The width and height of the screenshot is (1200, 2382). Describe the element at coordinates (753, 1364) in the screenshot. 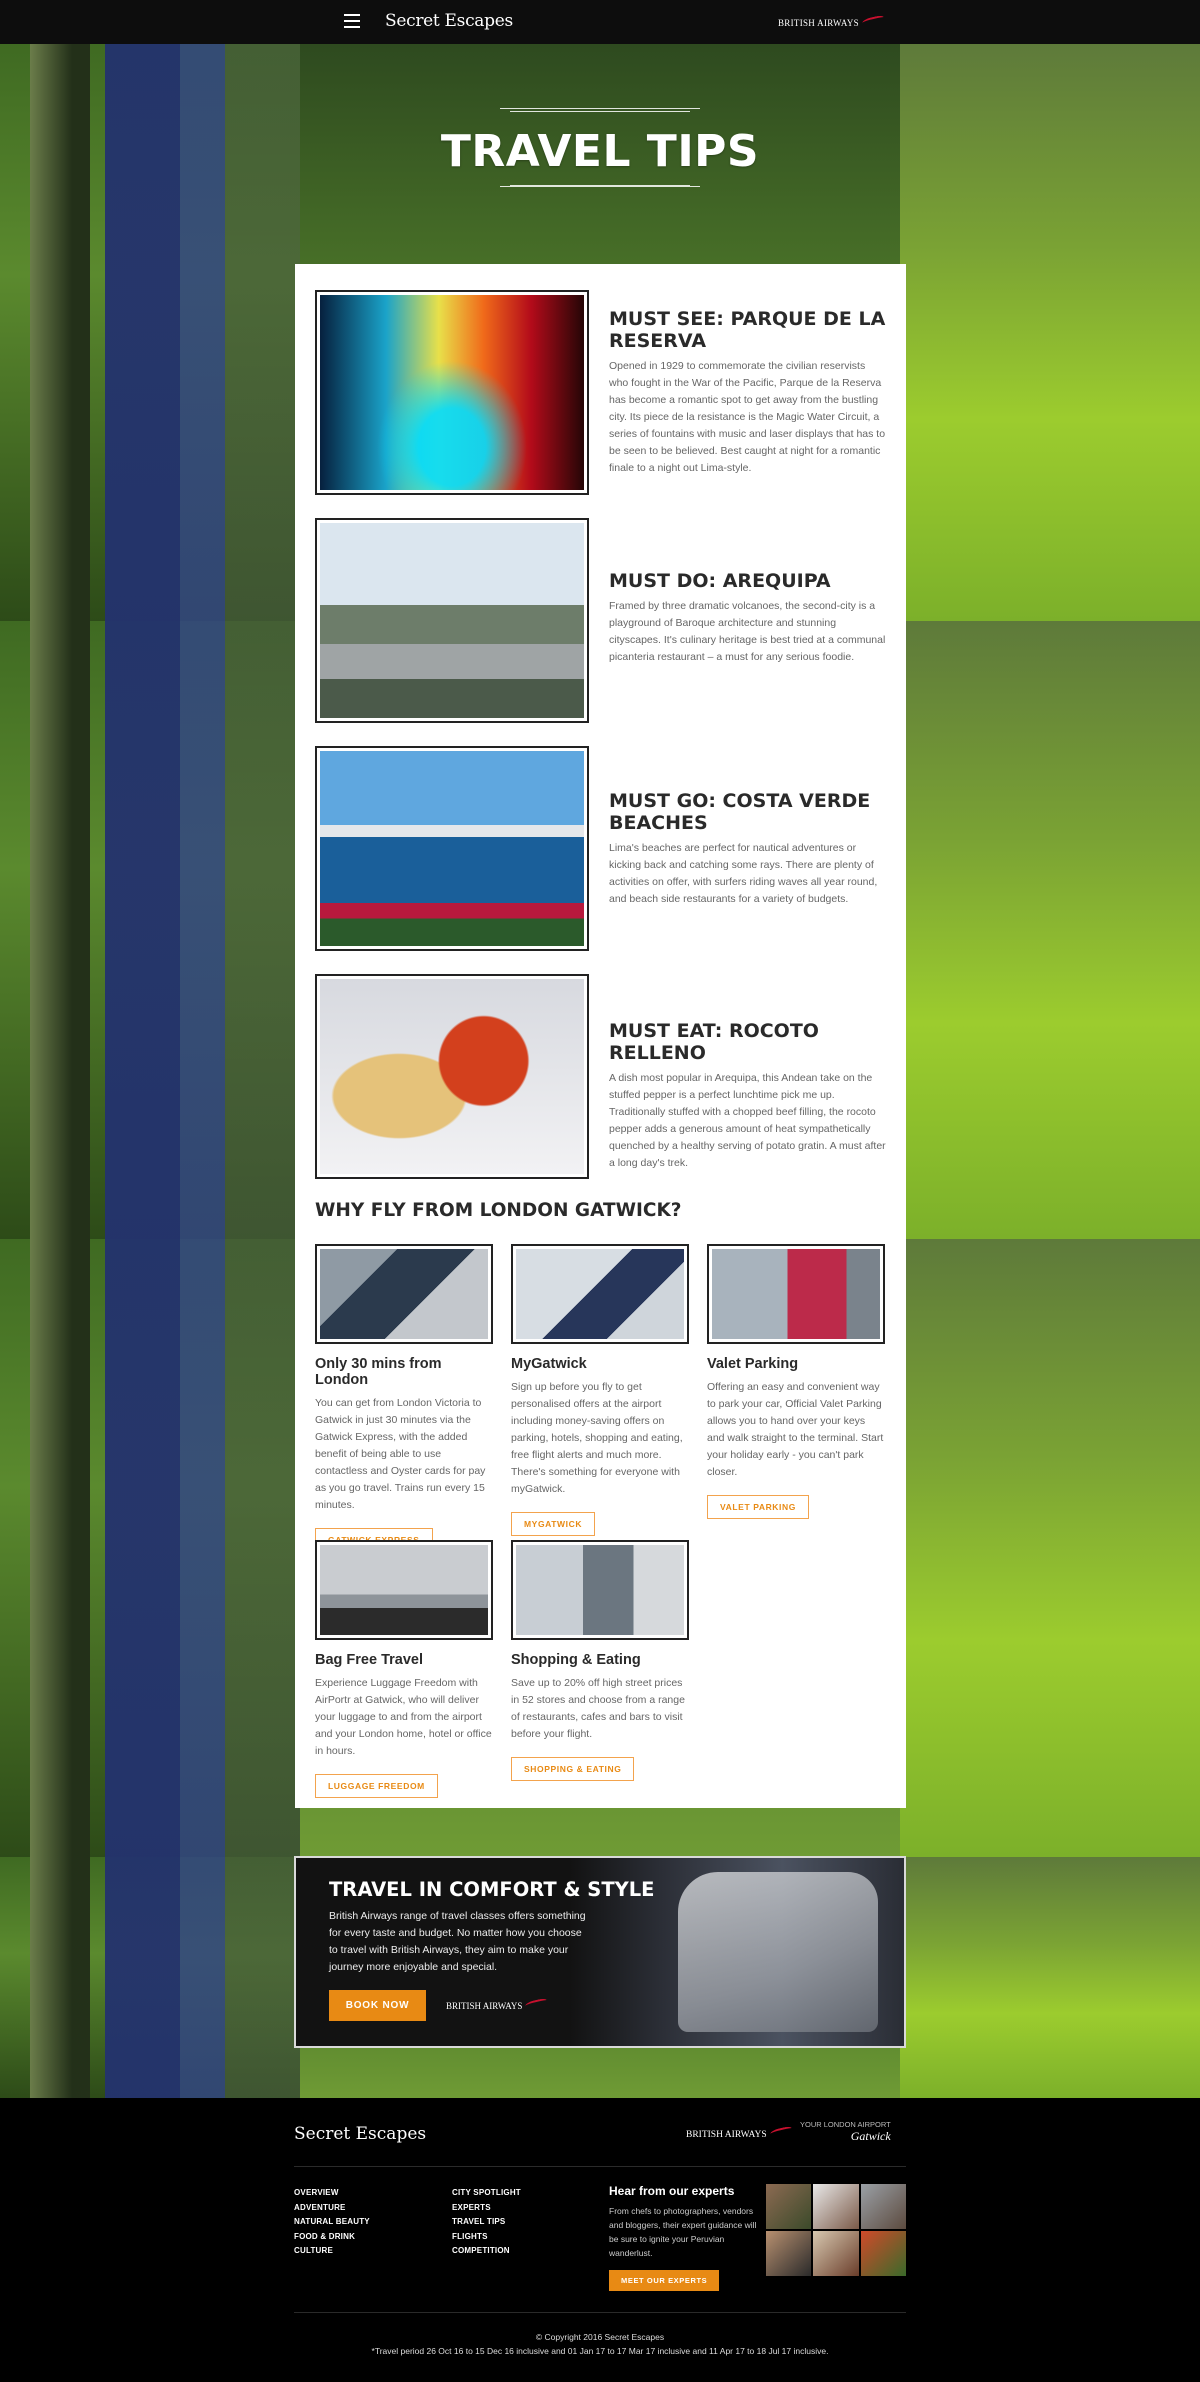

I see `feature-title: Valet Parking` at that location.